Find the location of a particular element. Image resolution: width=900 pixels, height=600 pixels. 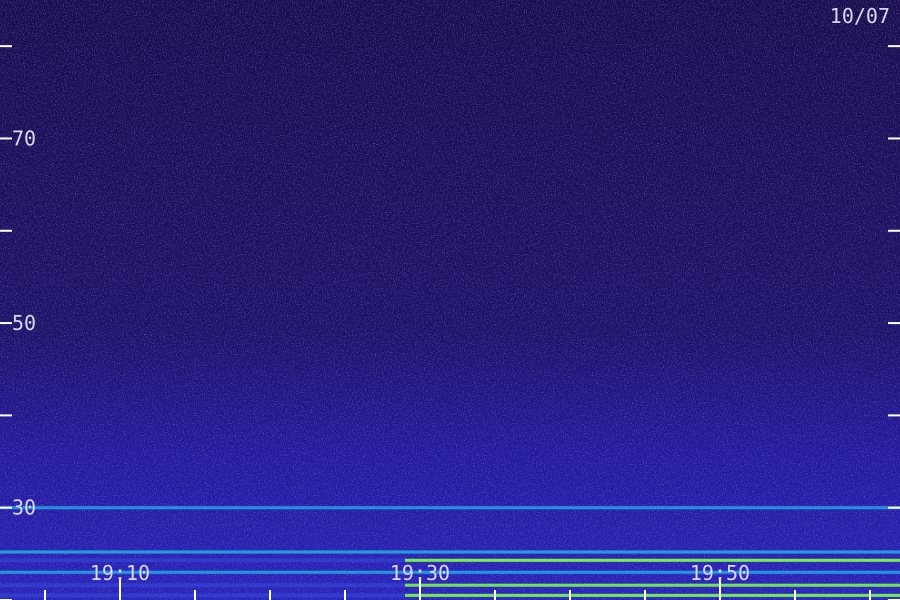

y-tick-label: 30 is located at coordinates (24, 508).